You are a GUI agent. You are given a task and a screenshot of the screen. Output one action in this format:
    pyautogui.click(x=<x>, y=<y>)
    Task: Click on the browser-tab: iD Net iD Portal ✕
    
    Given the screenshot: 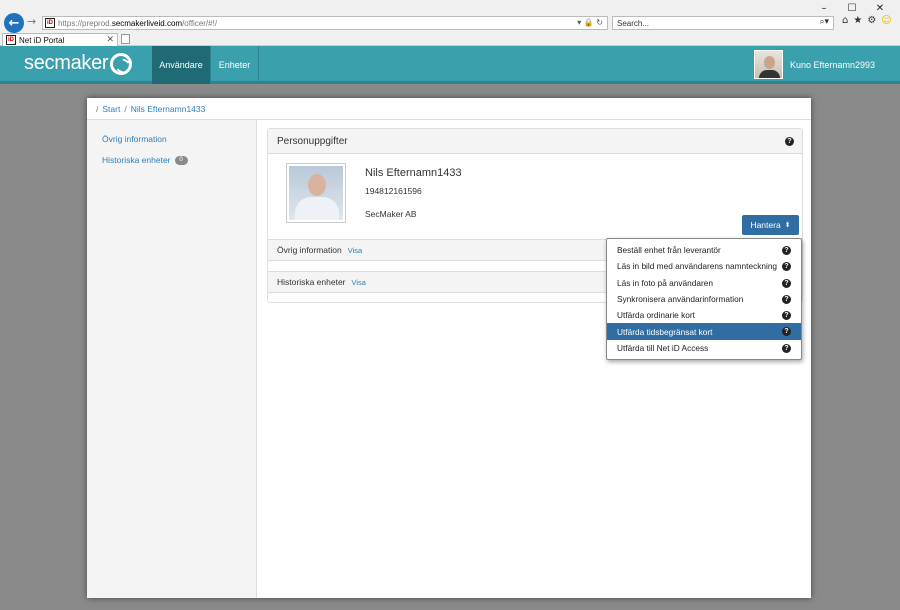 What is the action you would take?
    pyautogui.click(x=60, y=39)
    